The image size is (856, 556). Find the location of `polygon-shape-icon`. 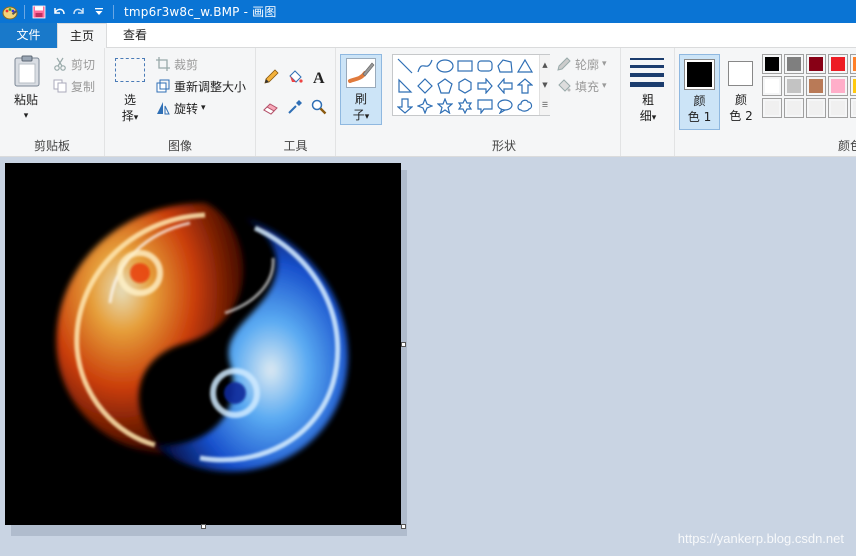

polygon-shape-icon is located at coordinates (505, 66).